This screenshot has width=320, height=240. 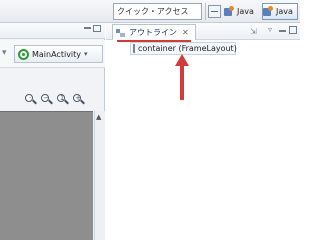 I want to click on zoom-controls: · − 1 +, so click(x=63, y=100).